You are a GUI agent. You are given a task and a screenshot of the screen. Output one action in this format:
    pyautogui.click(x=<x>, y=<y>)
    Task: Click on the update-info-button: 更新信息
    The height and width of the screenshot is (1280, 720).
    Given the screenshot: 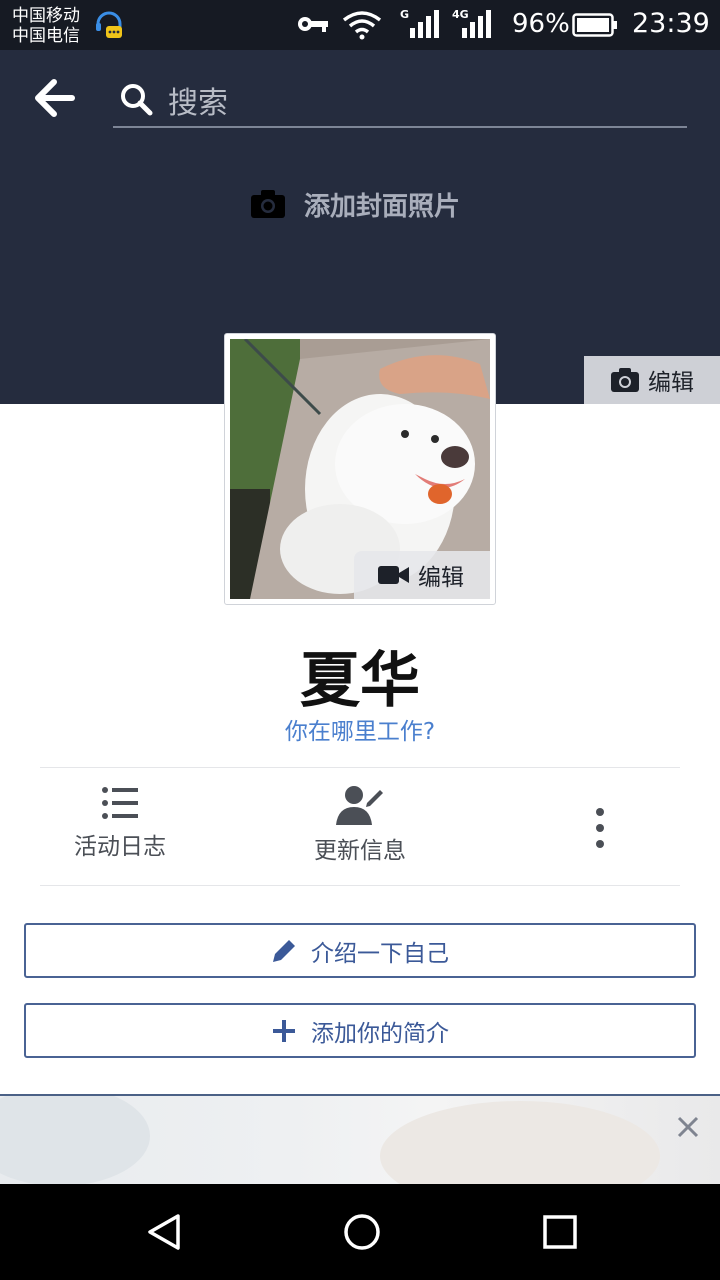 What is the action you would take?
    pyautogui.click(x=360, y=830)
    